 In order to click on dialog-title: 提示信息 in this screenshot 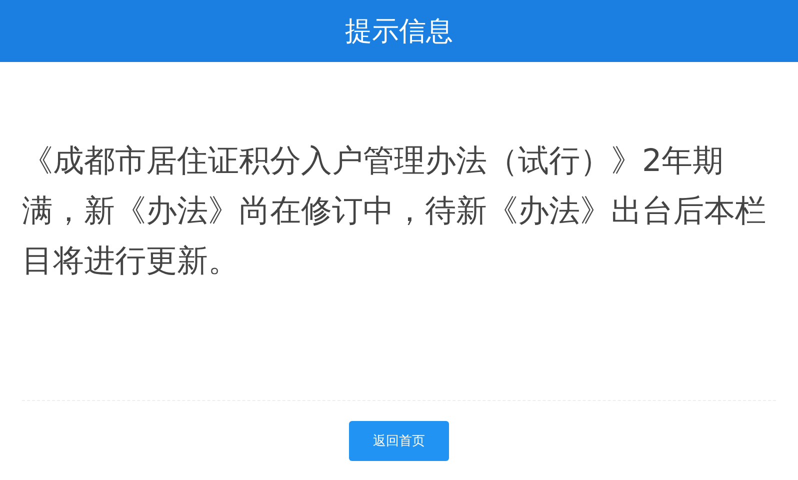, I will do `click(399, 32)`.